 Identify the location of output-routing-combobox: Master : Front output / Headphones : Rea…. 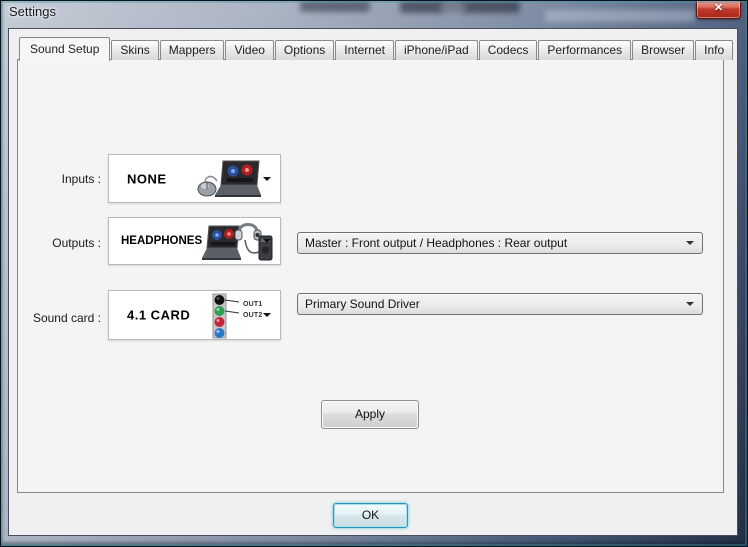
(500, 243).